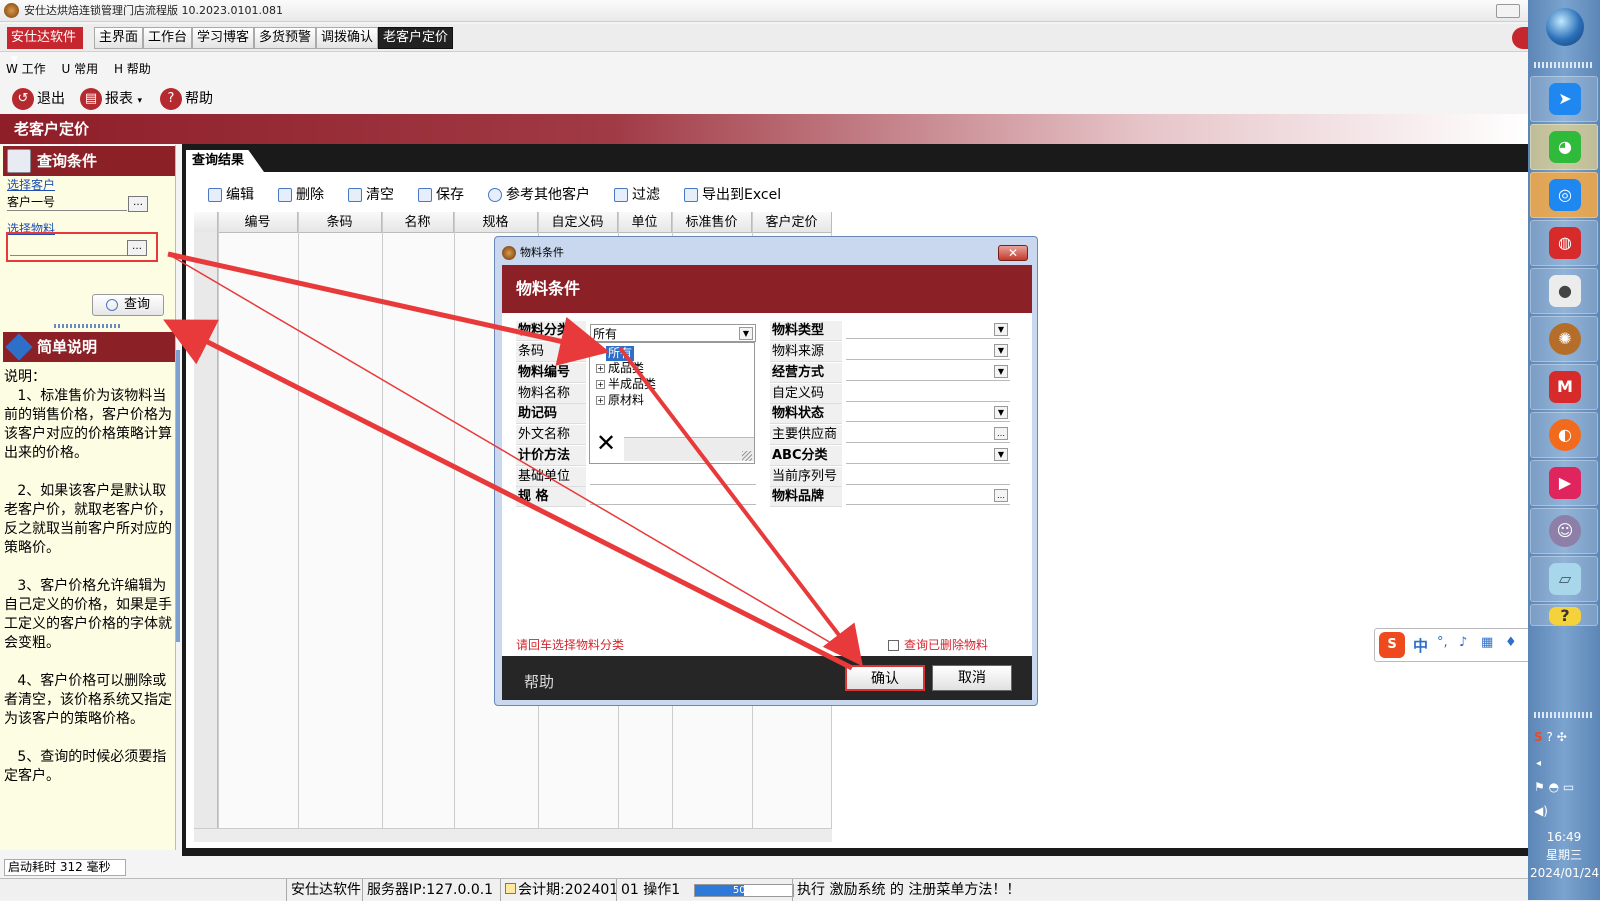 The width and height of the screenshot is (1600, 901). Describe the element at coordinates (67, 202) in the screenshot. I see `customer-field: 客户一号` at that location.